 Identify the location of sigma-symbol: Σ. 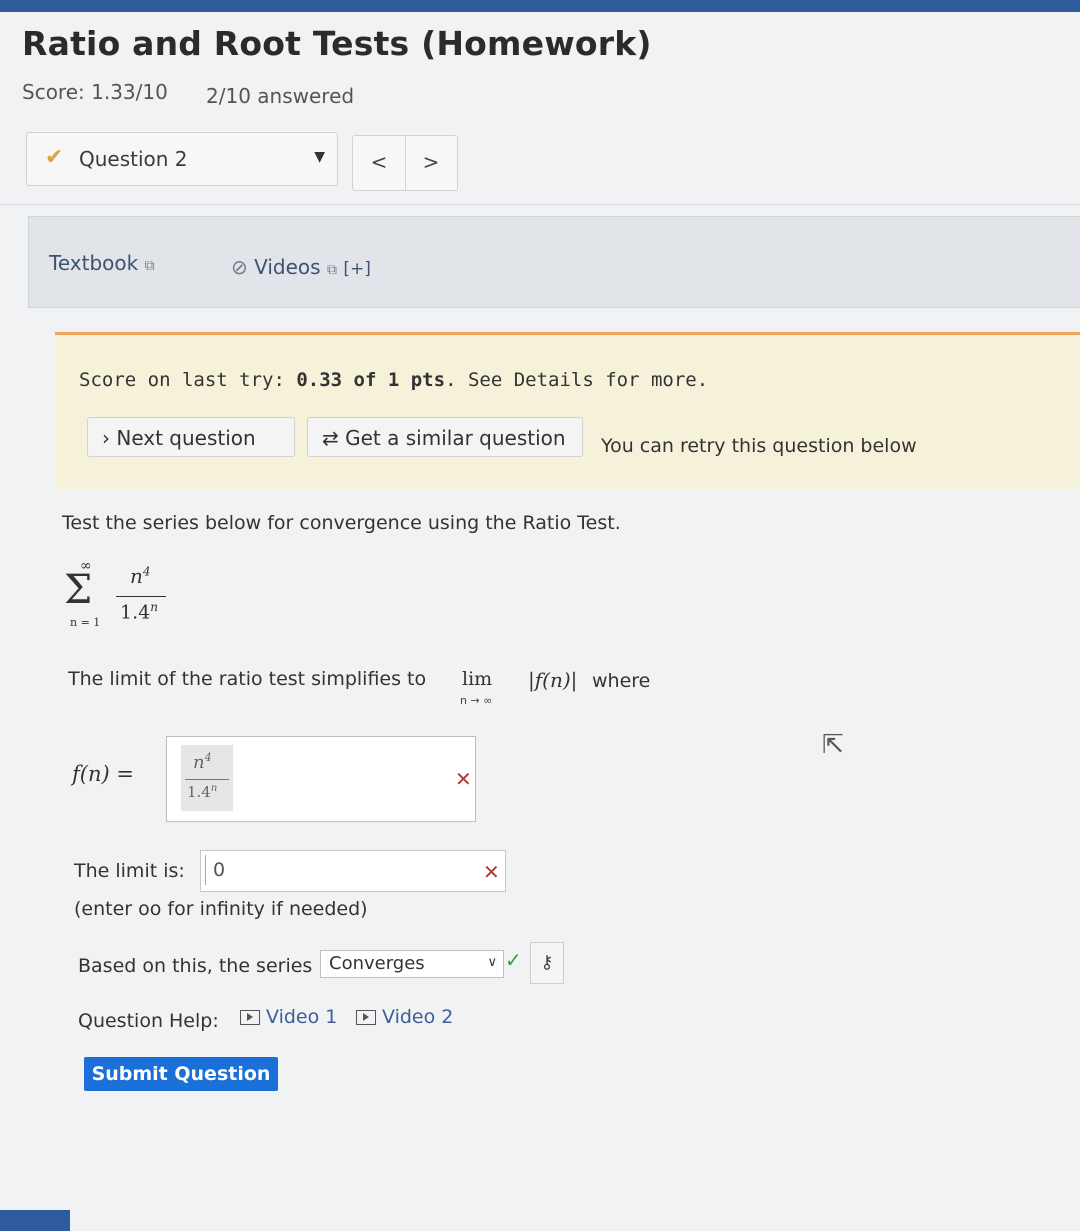
(78, 590).